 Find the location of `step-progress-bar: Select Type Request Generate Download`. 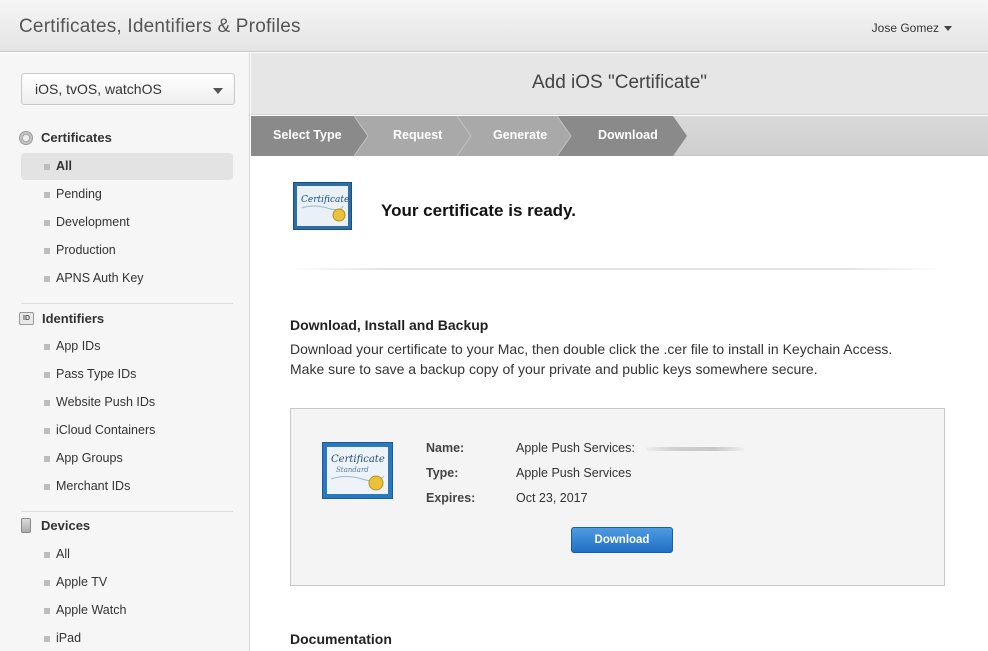

step-progress-bar: Select Type Request Generate Download is located at coordinates (619, 136).